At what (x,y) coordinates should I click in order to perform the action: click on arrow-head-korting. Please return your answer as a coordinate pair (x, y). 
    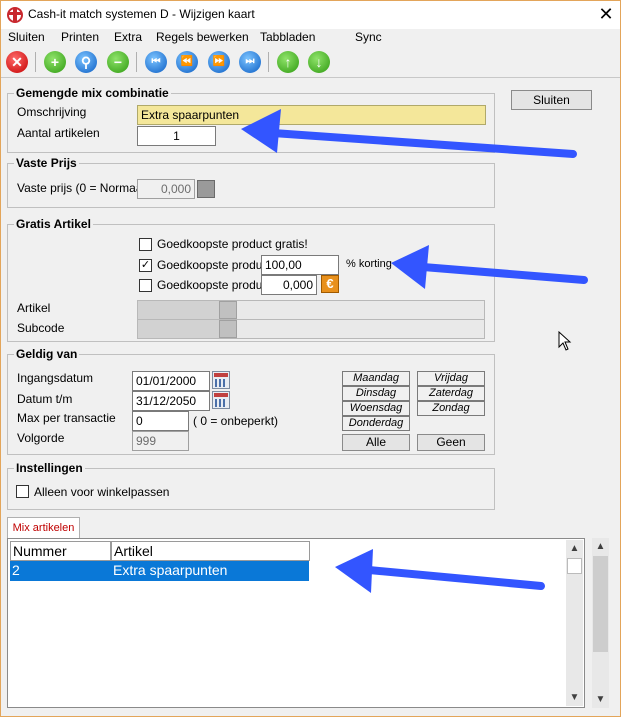
    Looking at the image, I should click on (410, 267).